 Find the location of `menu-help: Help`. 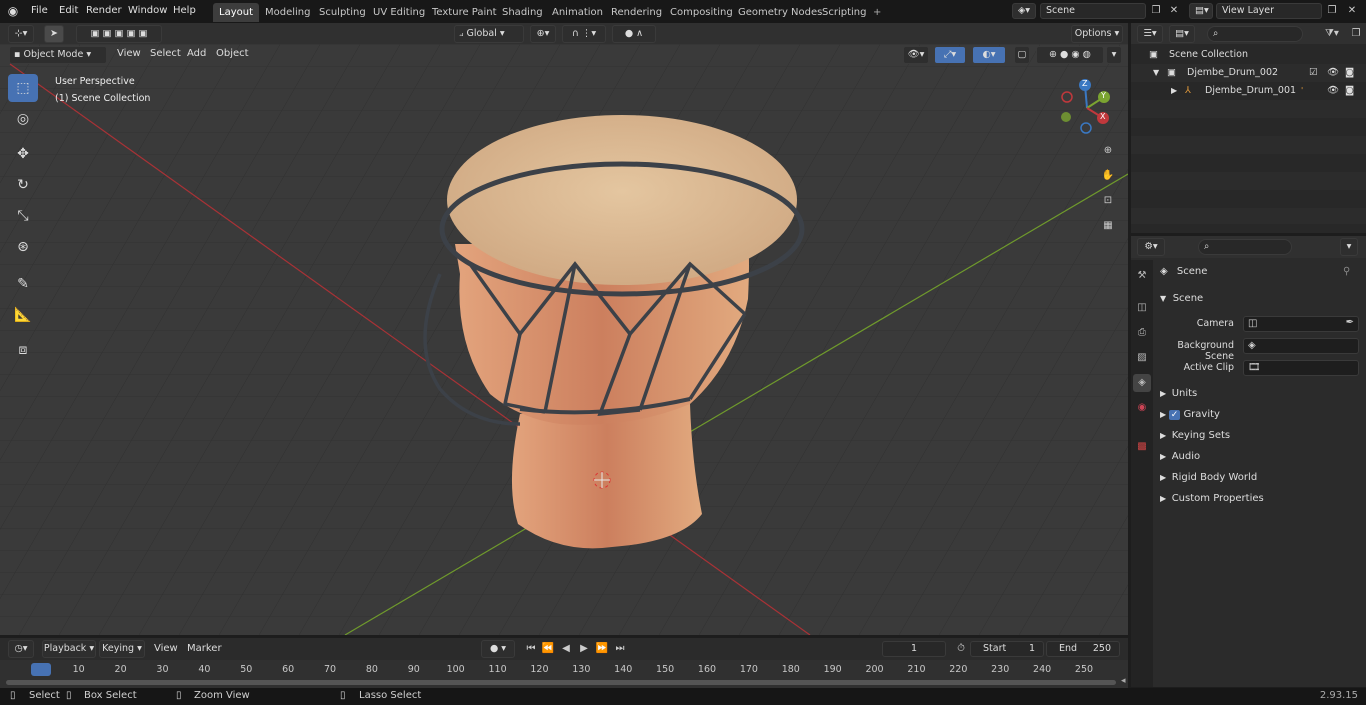

menu-help: Help is located at coordinates (184, 11).